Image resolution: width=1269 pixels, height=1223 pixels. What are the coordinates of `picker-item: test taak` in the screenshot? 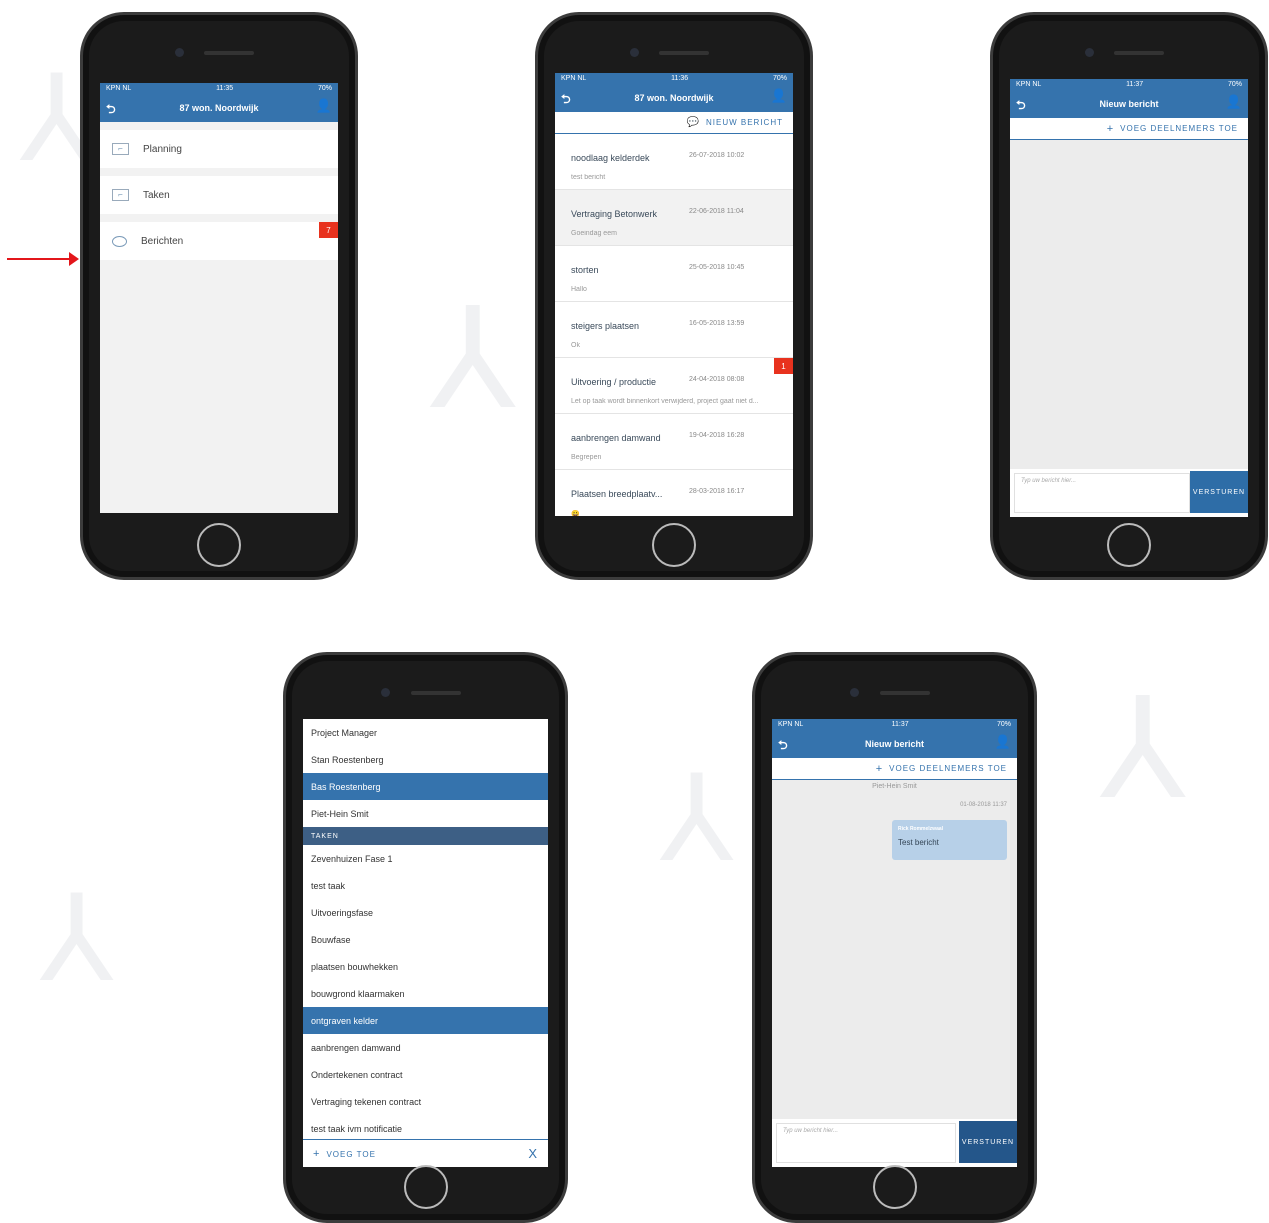 It's located at (425, 885).